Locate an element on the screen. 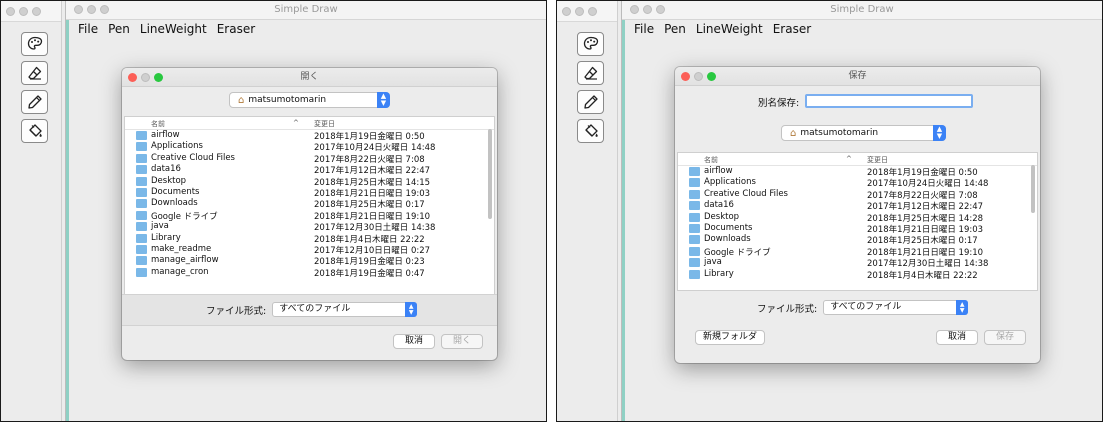 The width and height of the screenshot is (1103, 422). file-name: Applications is located at coordinates (730, 182).